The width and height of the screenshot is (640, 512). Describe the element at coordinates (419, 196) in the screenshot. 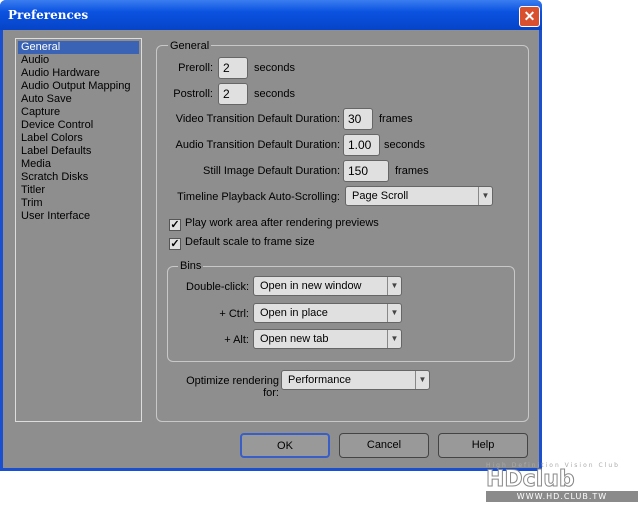

I see `auto-scroll-select: Page Scroll ▼` at that location.